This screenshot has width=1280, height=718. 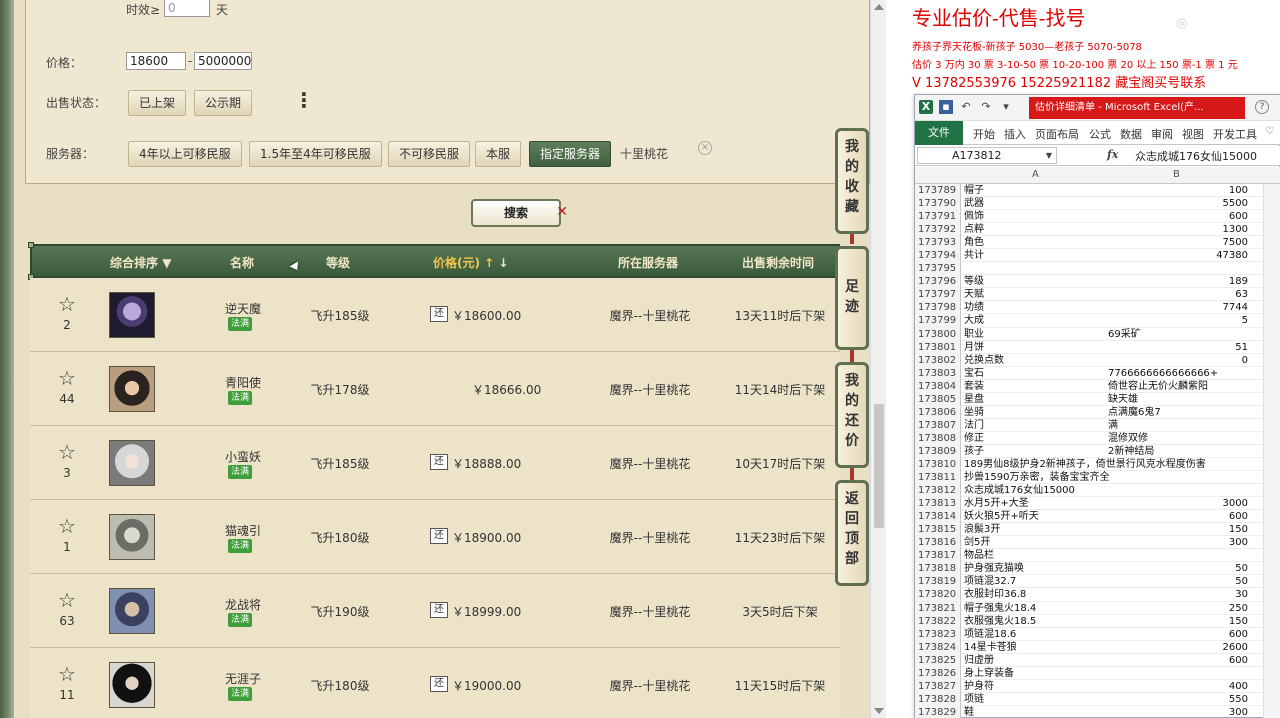 I want to click on cell-a: 等级, so click(x=1036, y=281).